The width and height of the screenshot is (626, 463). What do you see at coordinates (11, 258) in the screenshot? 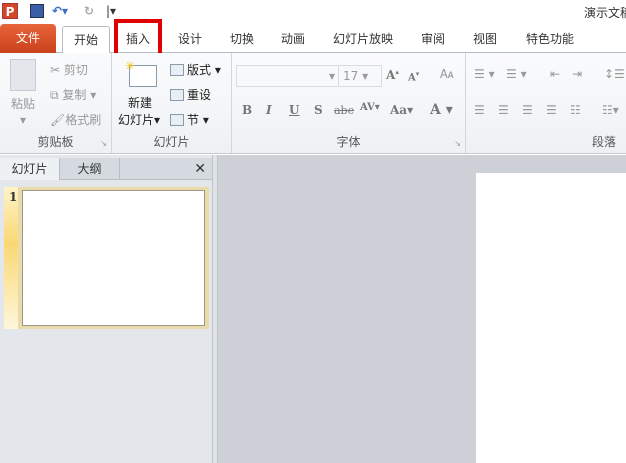
I see `selection-bar` at bounding box center [11, 258].